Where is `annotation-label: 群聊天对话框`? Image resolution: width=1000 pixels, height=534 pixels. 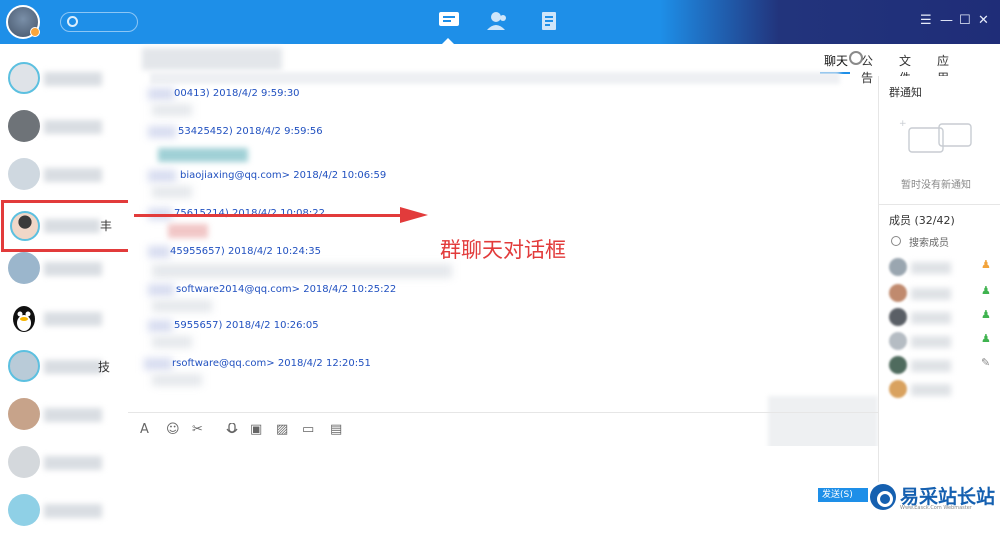
annotation-label: 群聊天对话框 is located at coordinates (503, 250).